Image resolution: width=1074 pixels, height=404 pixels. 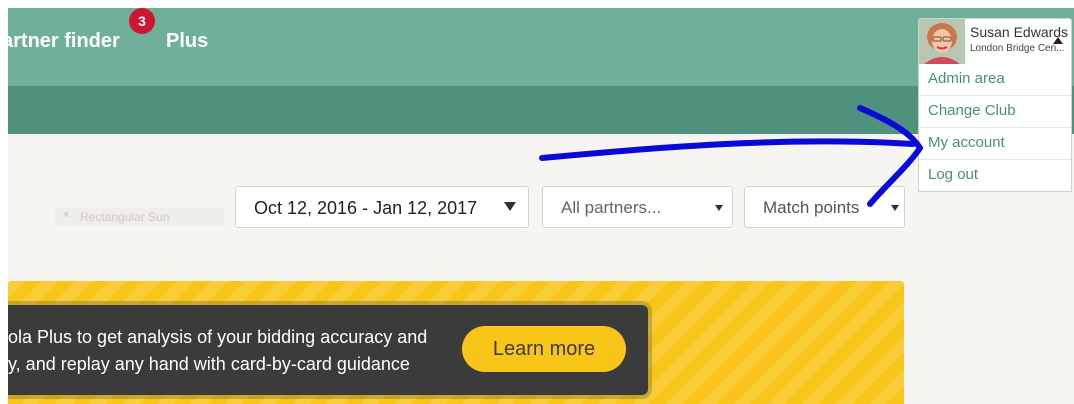 I want to click on avatar, so click(x=942, y=42).